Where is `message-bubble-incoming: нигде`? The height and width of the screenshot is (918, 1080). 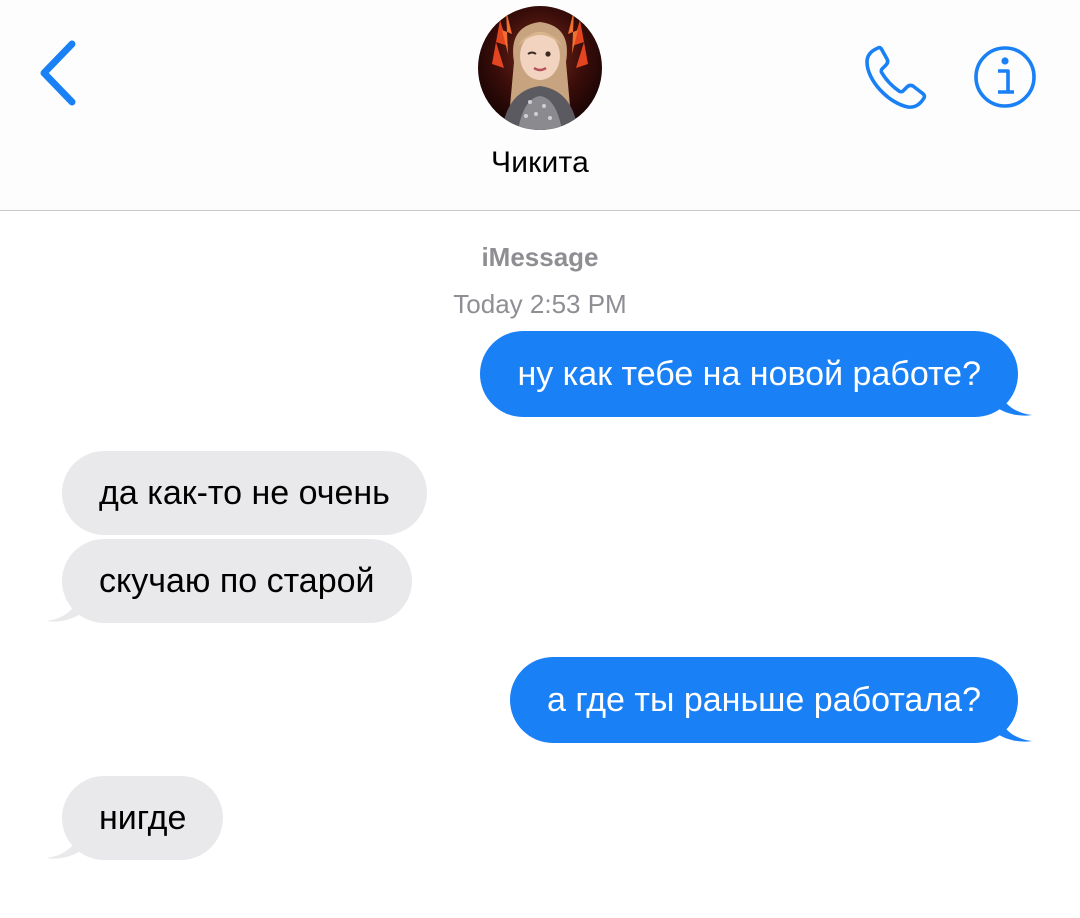
message-bubble-incoming: нигде is located at coordinates (143, 818).